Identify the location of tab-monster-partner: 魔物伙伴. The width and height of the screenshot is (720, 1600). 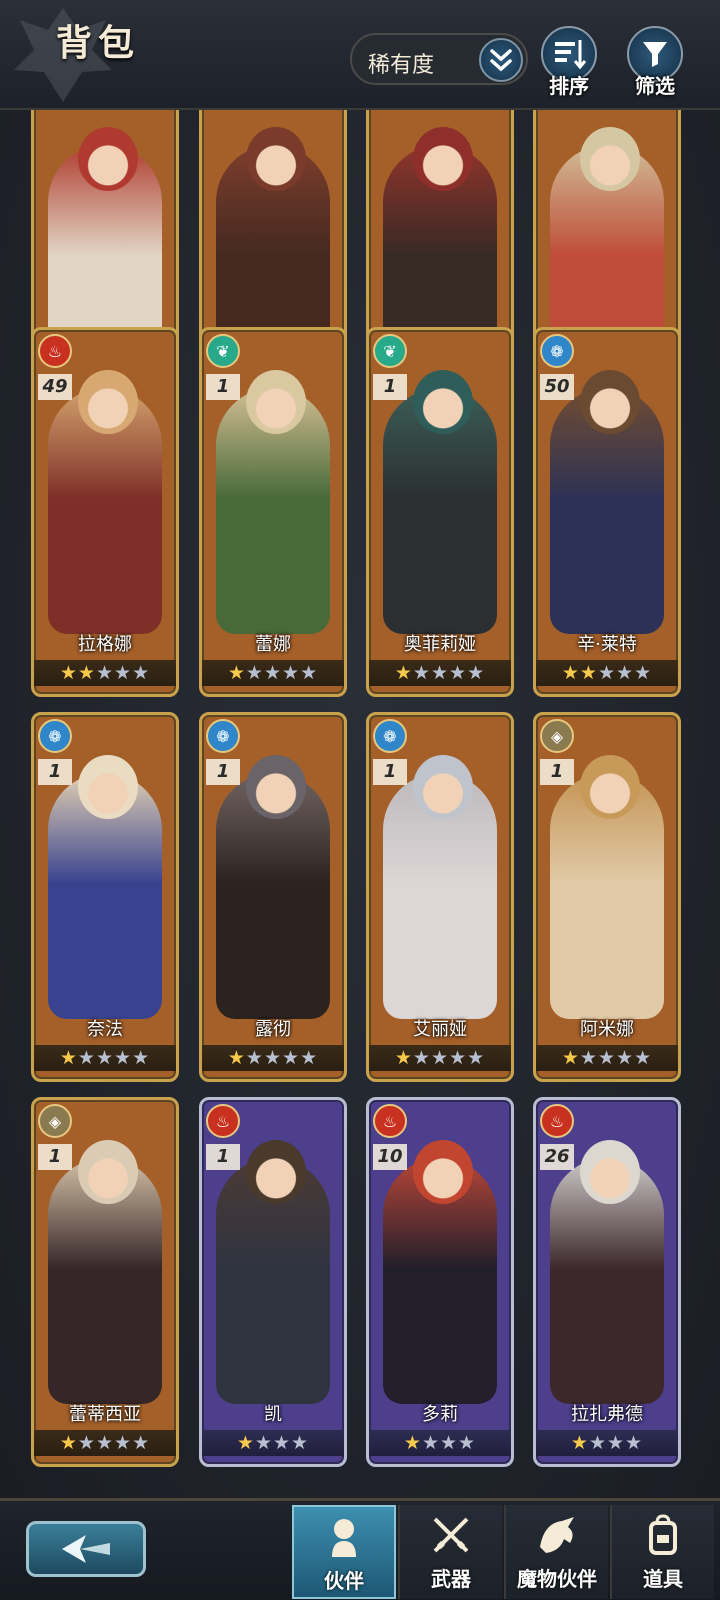
(556, 1552).